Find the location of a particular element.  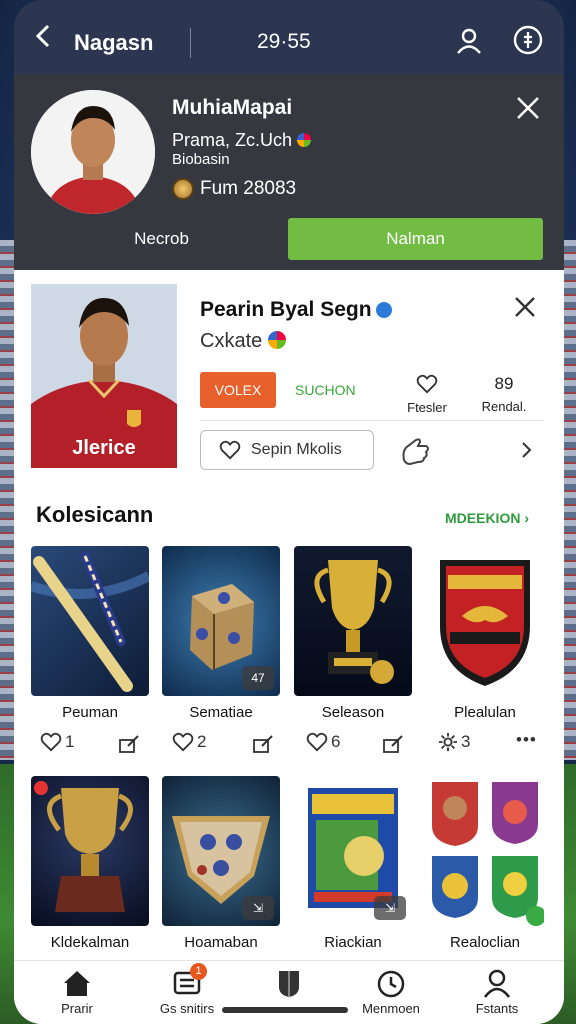

nav-timer: Menmoen is located at coordinates (391, 991).